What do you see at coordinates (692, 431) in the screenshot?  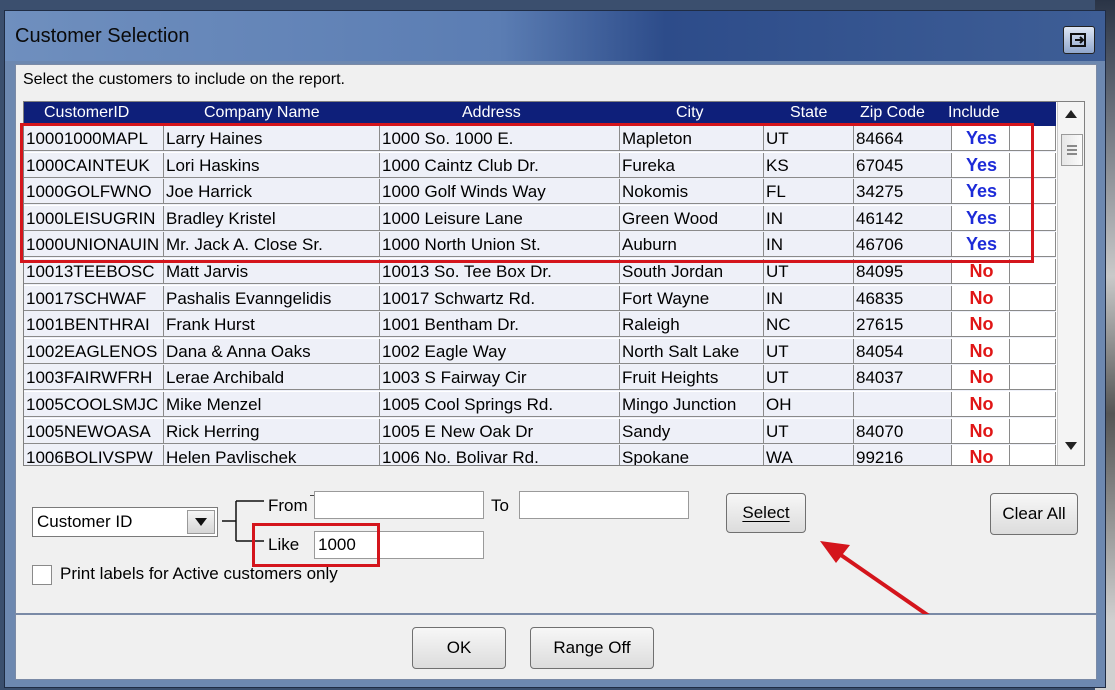 I see `cell-city: Sandy` at bounding box center [692, 431].